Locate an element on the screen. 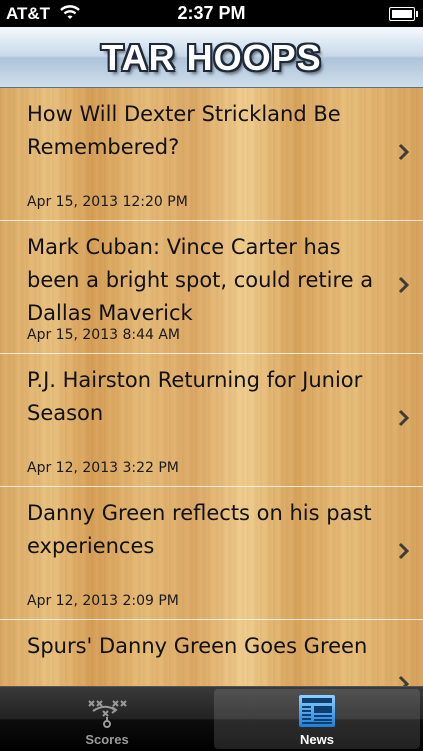  app-title: TAR HOOPS is located at coordinates (211, 57).